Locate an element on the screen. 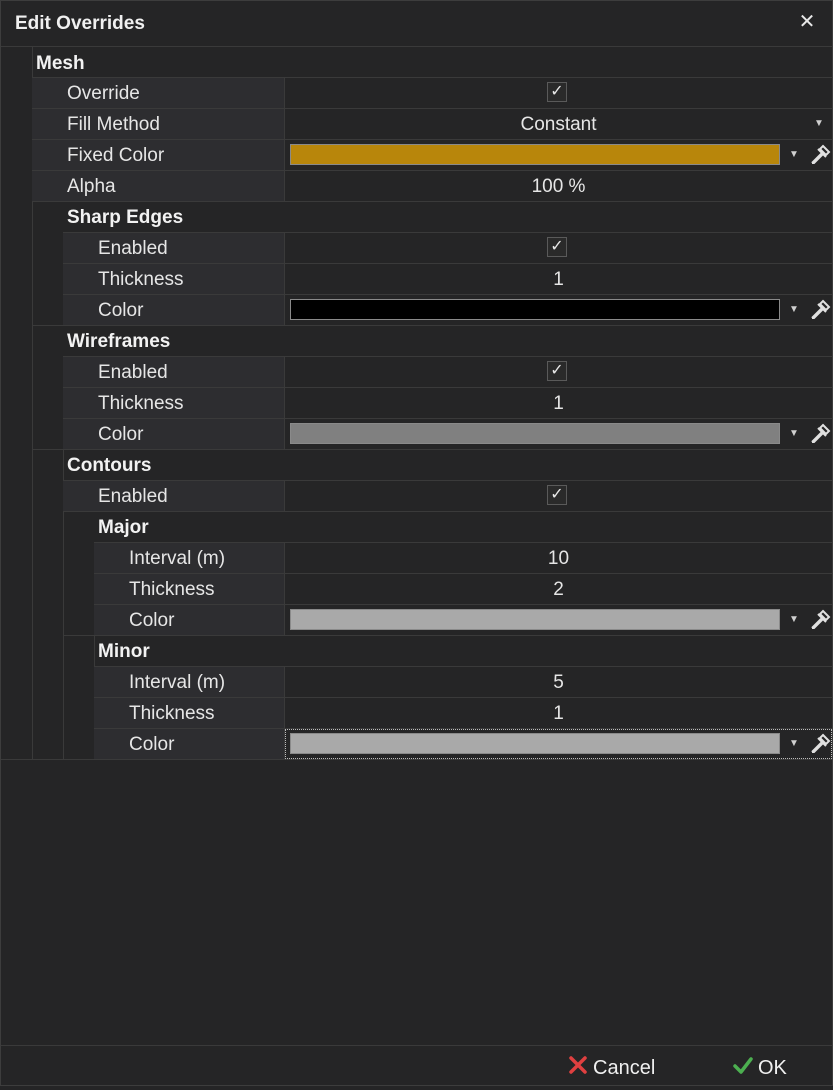  row-major-color: Color ▼ is located at coordinates (463, 619).